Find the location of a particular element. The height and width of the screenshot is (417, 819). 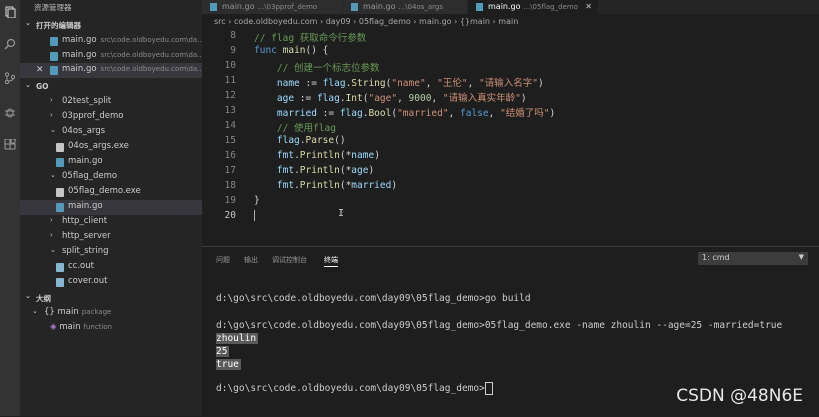

tab-terminal: 终端 is located at coordinates (331, 261).